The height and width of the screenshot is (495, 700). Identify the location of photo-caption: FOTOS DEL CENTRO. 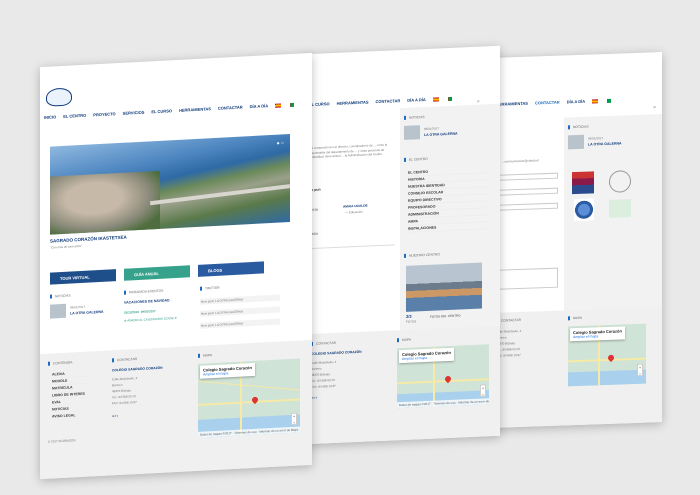
(445, 315).